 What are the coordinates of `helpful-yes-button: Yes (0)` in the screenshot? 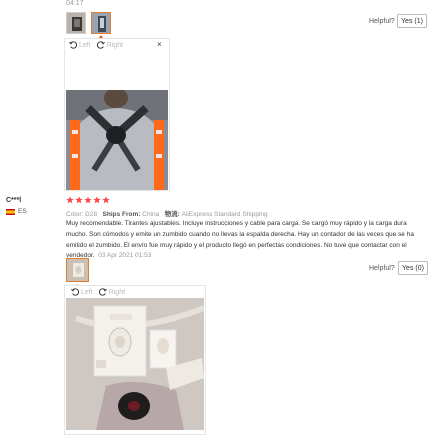 It's located at (413, 268).